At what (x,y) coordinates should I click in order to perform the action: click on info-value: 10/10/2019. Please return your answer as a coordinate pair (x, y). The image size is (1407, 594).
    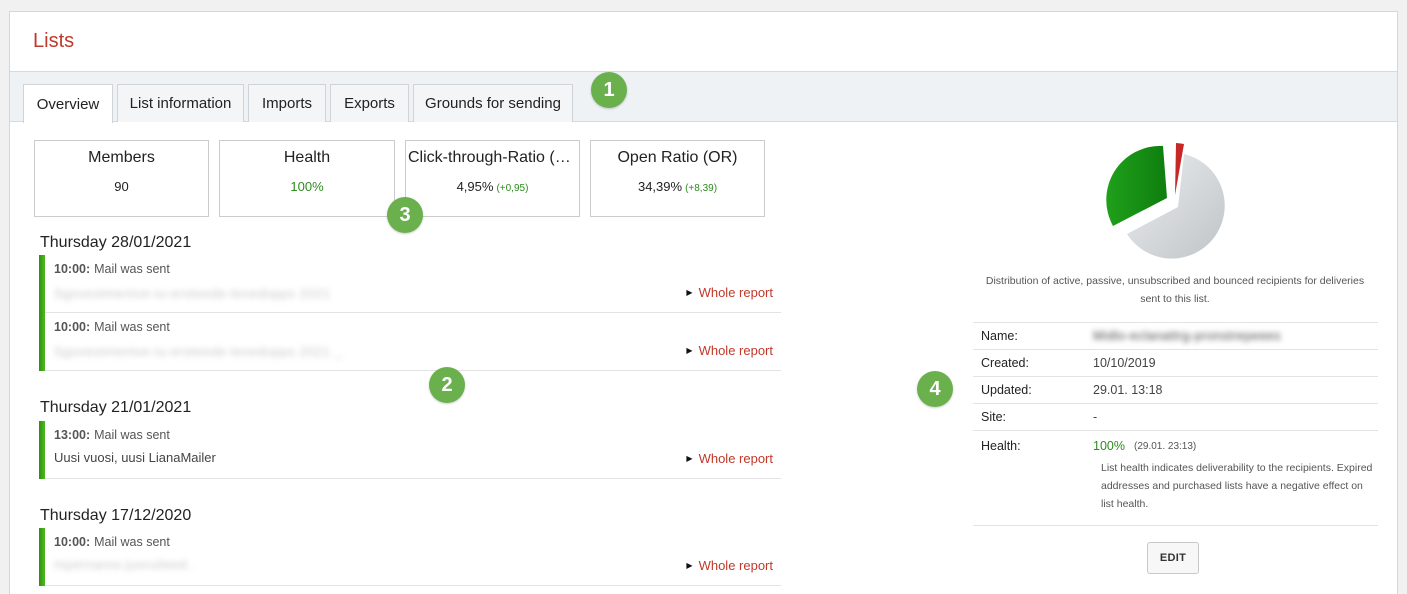
    Looking at the image, I should click on (1124, 363).